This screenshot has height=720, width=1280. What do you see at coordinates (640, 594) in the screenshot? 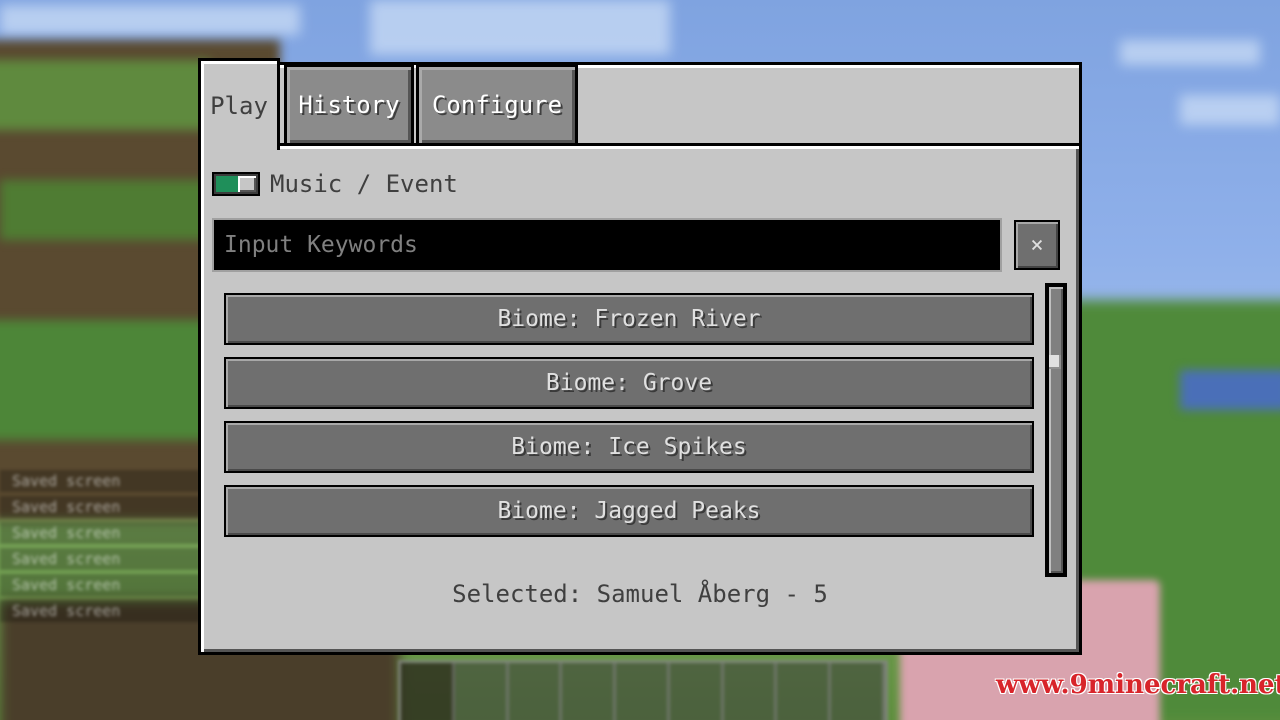
I see `selected-status: Selected: Samuel Åberg - 5` at bounding box center [640, 594].